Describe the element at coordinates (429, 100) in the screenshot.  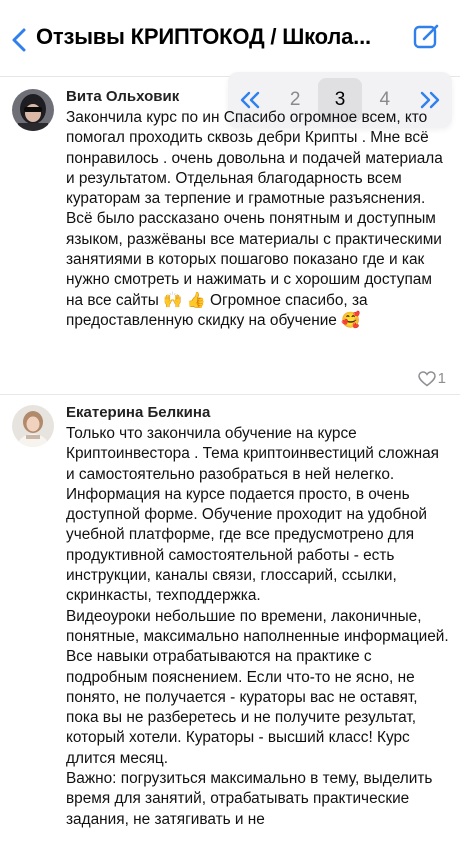
I see `double-chevron-right-icon` at that location.